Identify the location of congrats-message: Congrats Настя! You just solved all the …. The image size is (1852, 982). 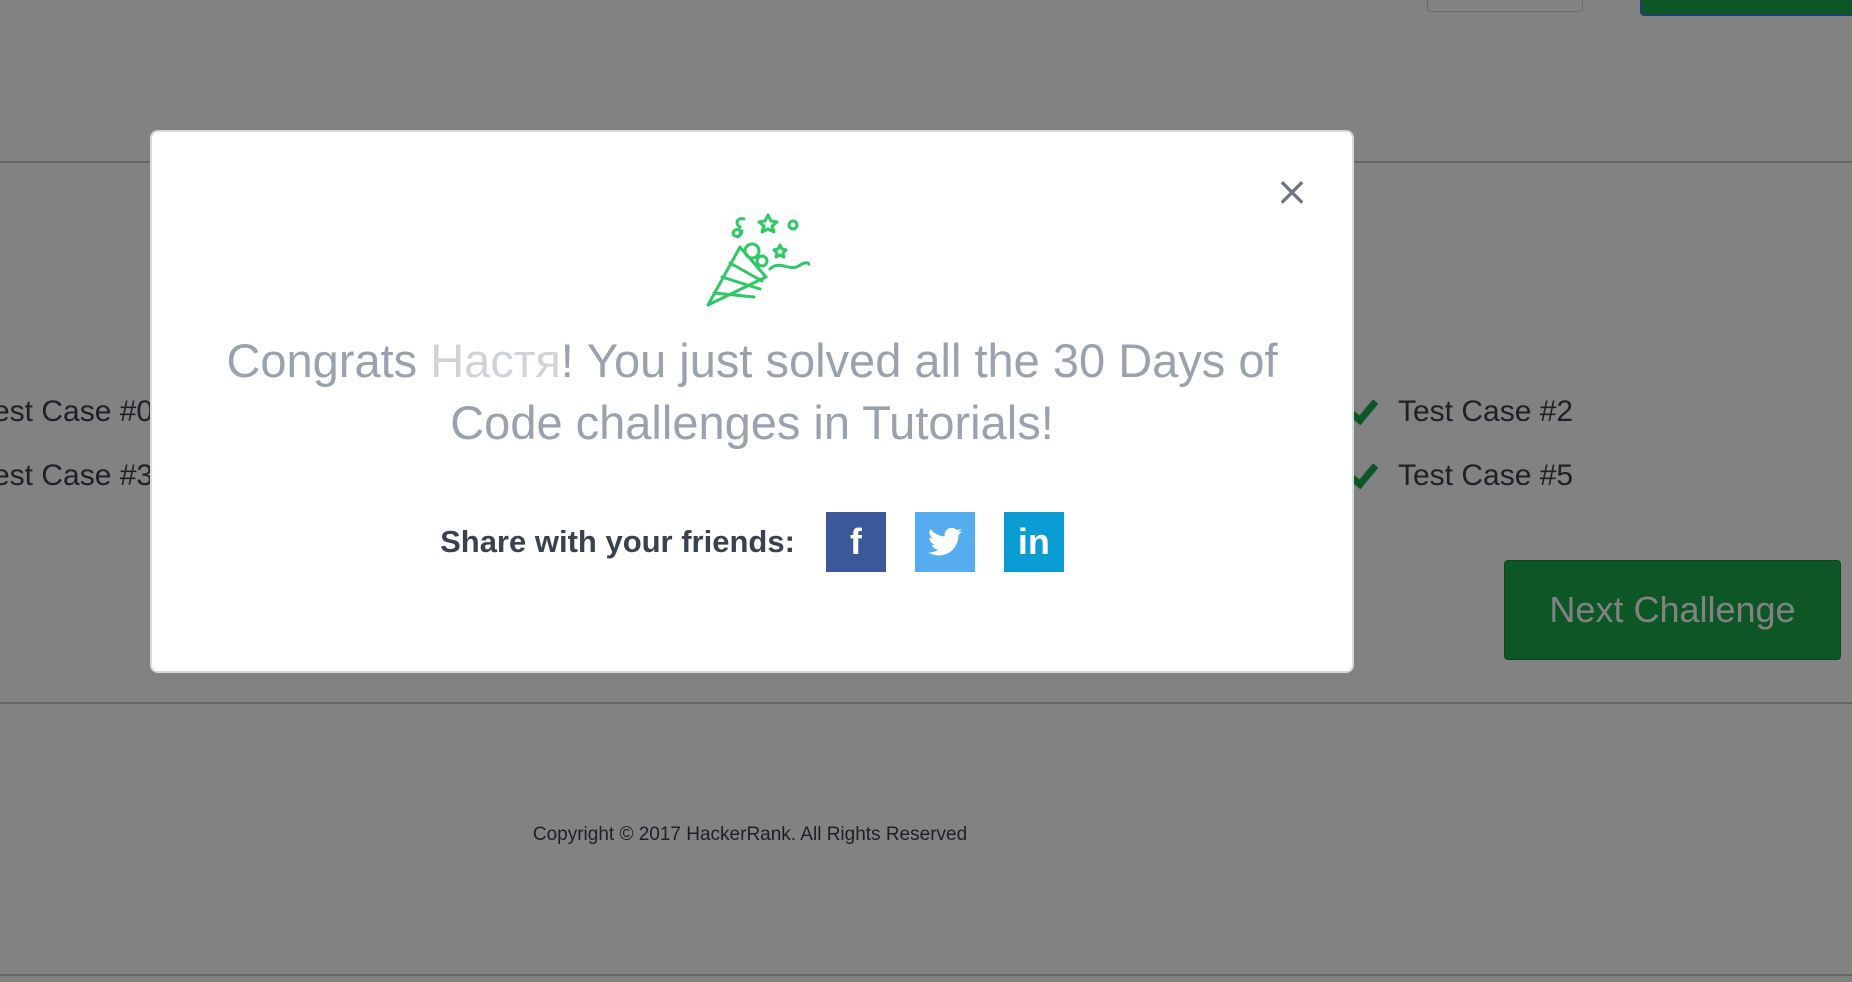
(752, 392).